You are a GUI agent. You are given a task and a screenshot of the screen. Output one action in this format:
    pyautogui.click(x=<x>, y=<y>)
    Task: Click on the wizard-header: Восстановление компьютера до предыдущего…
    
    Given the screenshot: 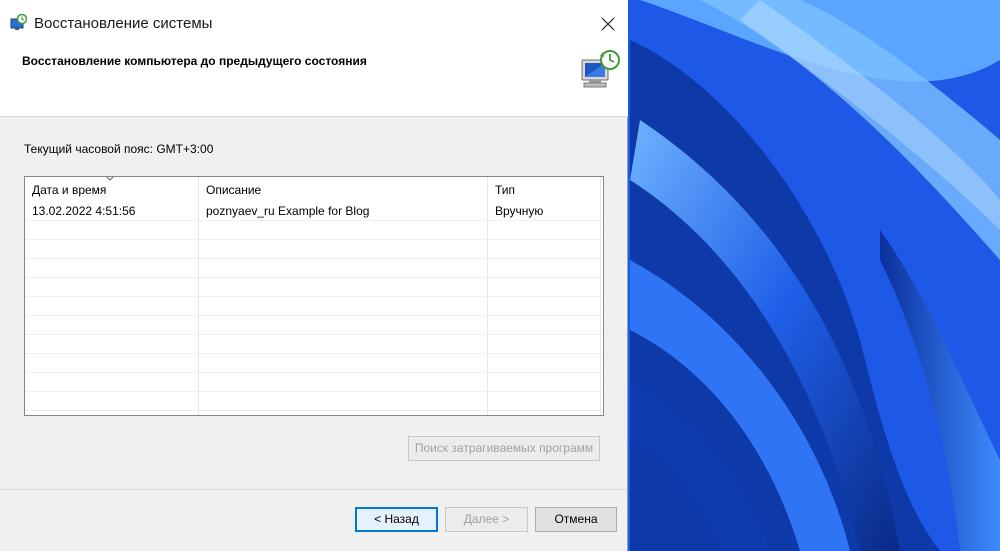 What is the action you would take?
    pyautogui.click(x=314, y=79)
    